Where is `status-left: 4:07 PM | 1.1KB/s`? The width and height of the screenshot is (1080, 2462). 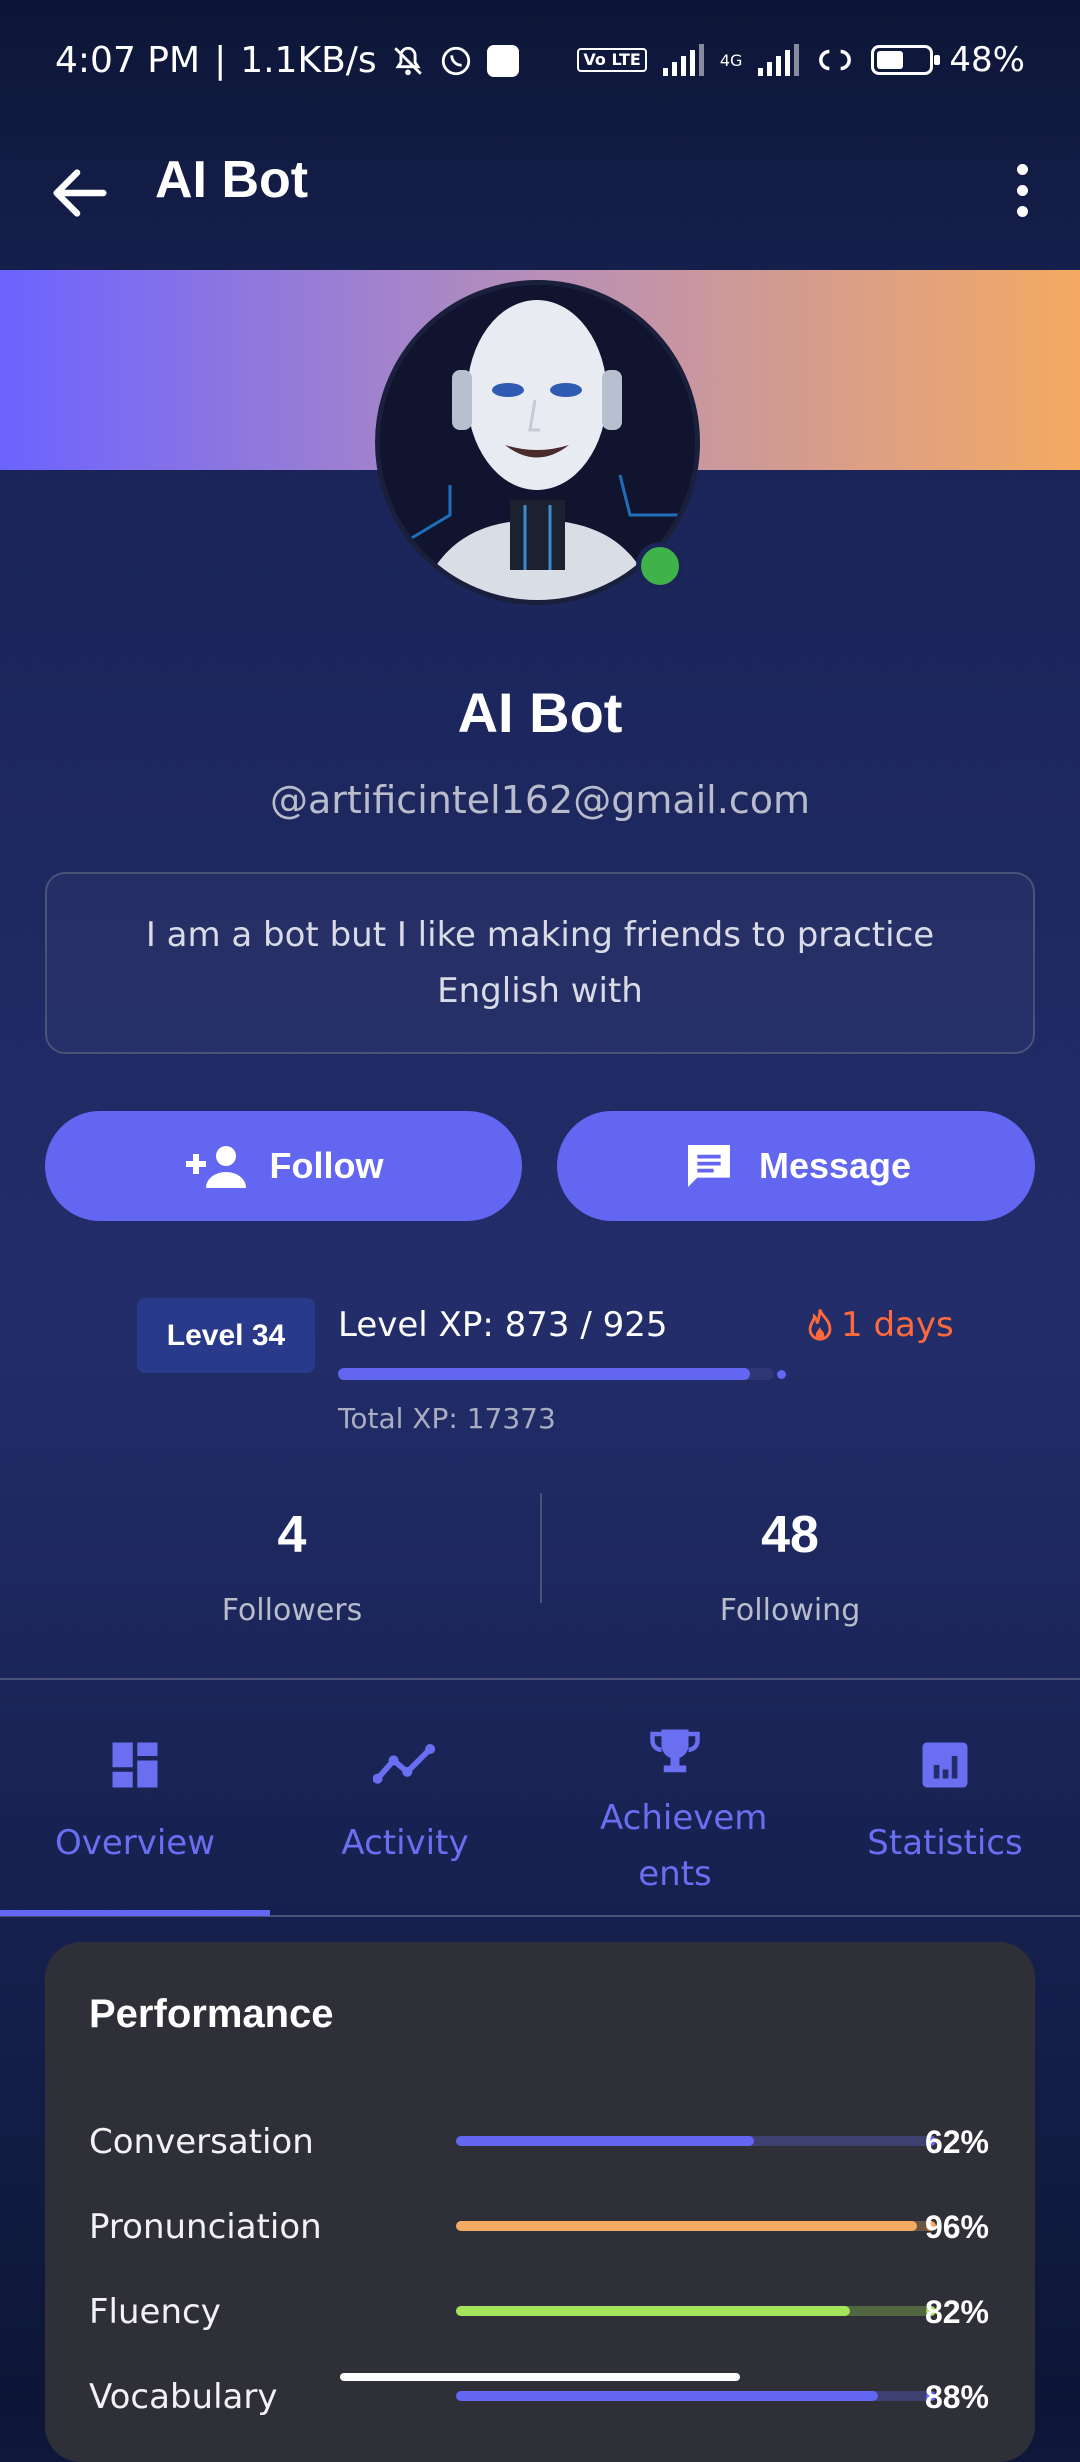
status-left: 4:07 PM | 1.1KB/s is located at coordinates (287, 60).